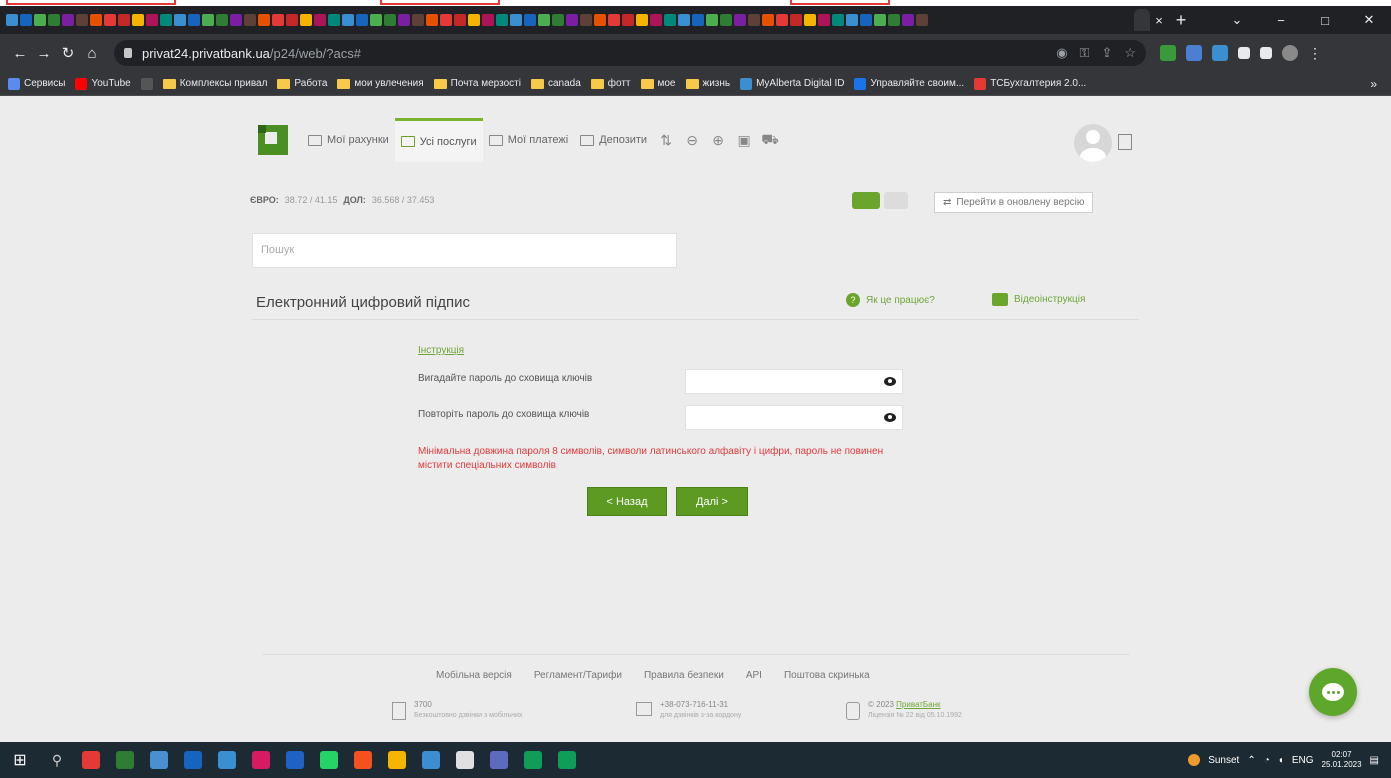 This screenshot has height=778, width=1391. Describe the element at coordinates (866, 200) in the screenshot. I see `personal-toggle` at that location.